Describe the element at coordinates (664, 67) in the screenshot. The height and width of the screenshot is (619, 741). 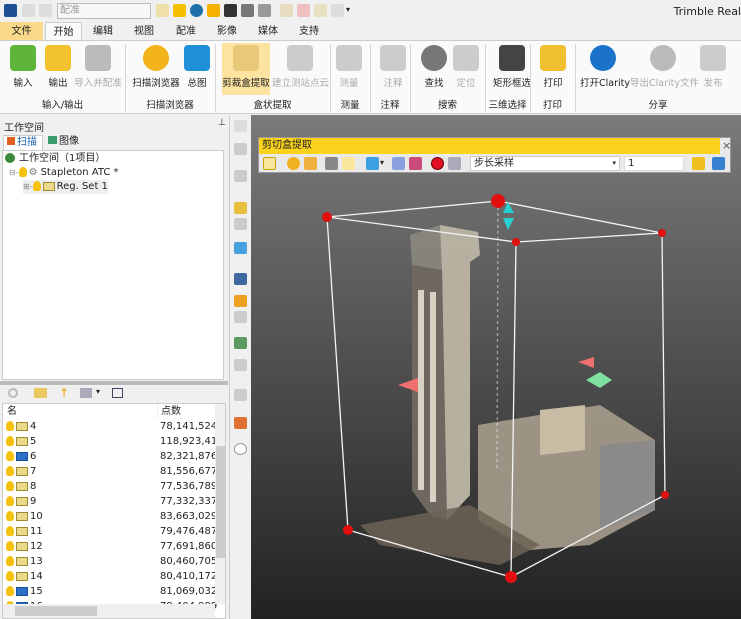
I see `ribbon-button-14: 导出Clarity文件` at that location.